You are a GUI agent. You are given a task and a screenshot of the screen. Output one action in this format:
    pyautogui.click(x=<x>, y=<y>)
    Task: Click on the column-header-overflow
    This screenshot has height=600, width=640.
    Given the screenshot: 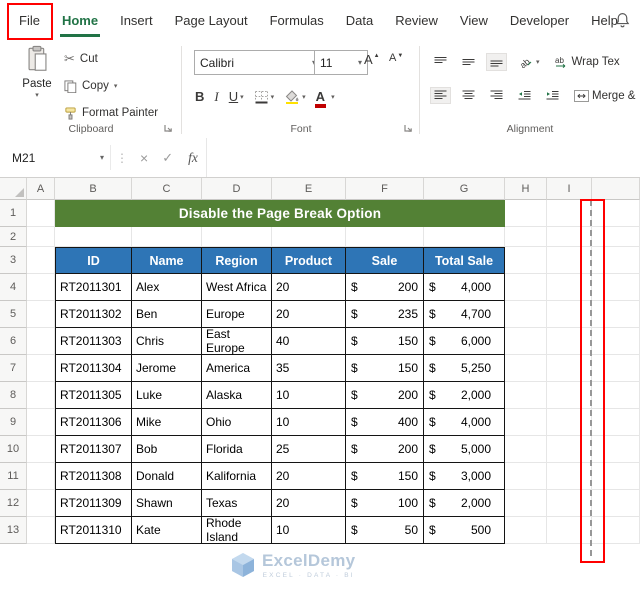 What is the action you would take?
    pyautogui.click(x=616, y=189)
    